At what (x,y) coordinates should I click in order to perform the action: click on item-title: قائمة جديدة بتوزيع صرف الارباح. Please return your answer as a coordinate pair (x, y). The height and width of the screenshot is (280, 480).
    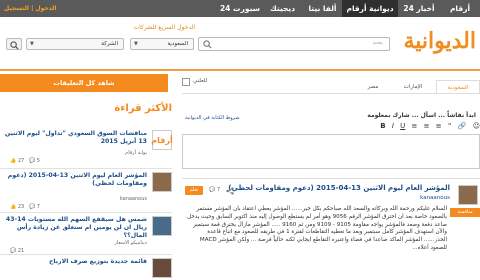
    Looking at the image, I should click on (74, 262).